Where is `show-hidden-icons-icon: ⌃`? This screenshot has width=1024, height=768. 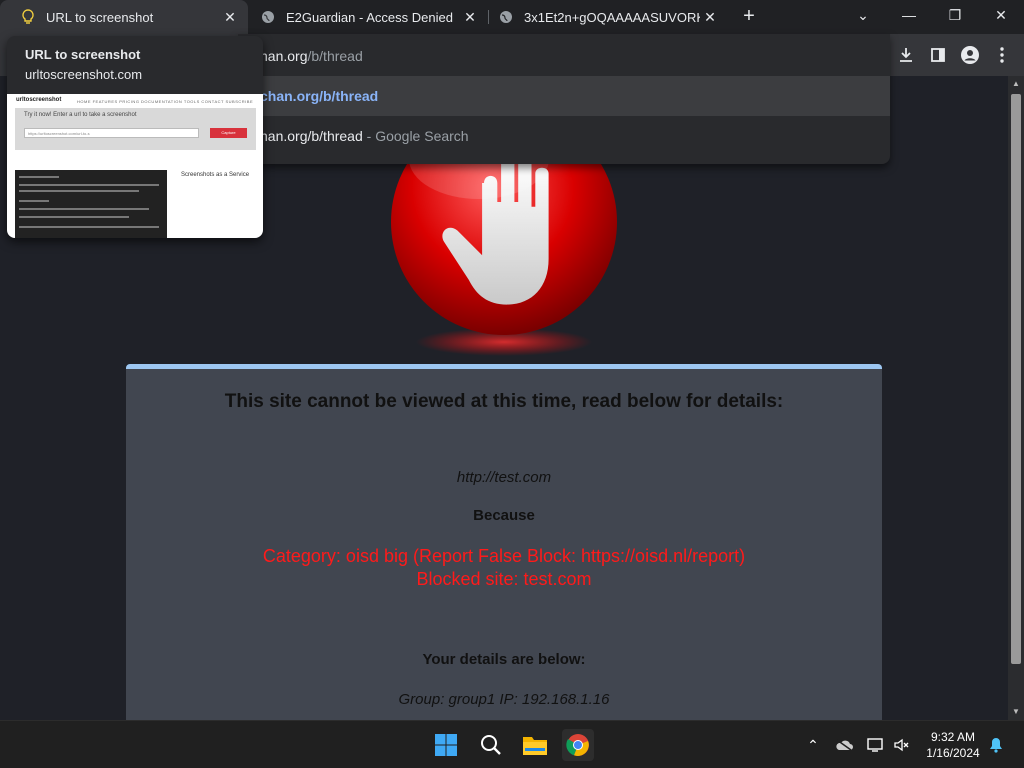
show-hidden-icons-icon: ⌃ is located at coordinates (813, 745).